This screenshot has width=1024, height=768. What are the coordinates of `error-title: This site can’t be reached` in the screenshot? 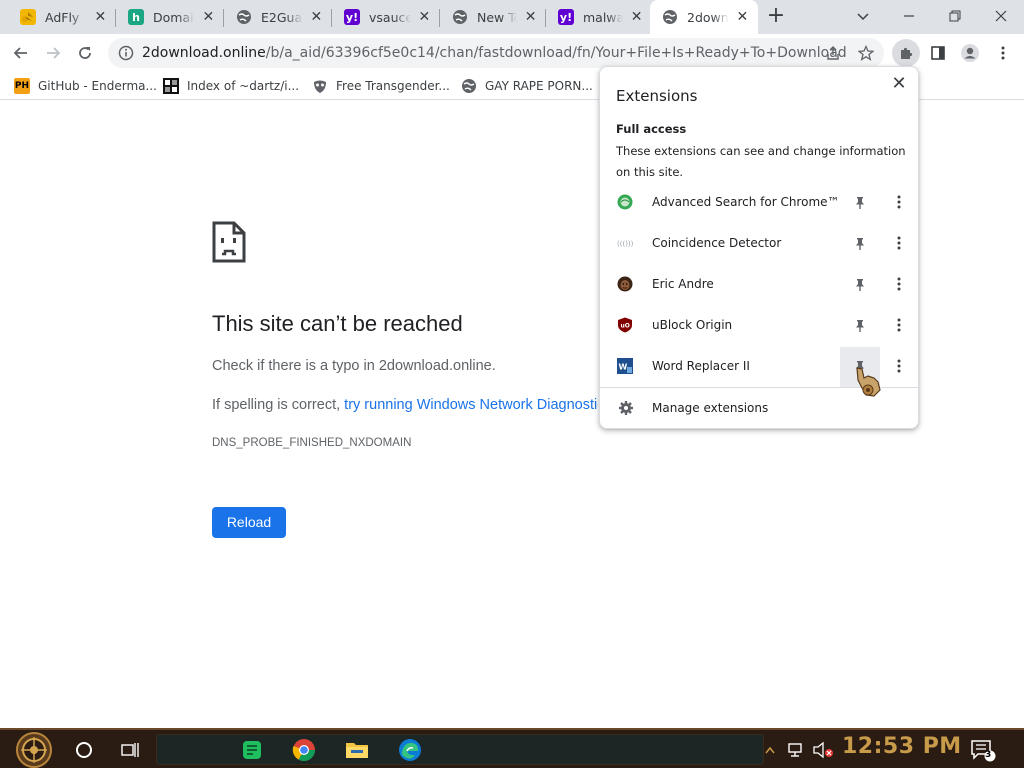 It's located at (337, 323).